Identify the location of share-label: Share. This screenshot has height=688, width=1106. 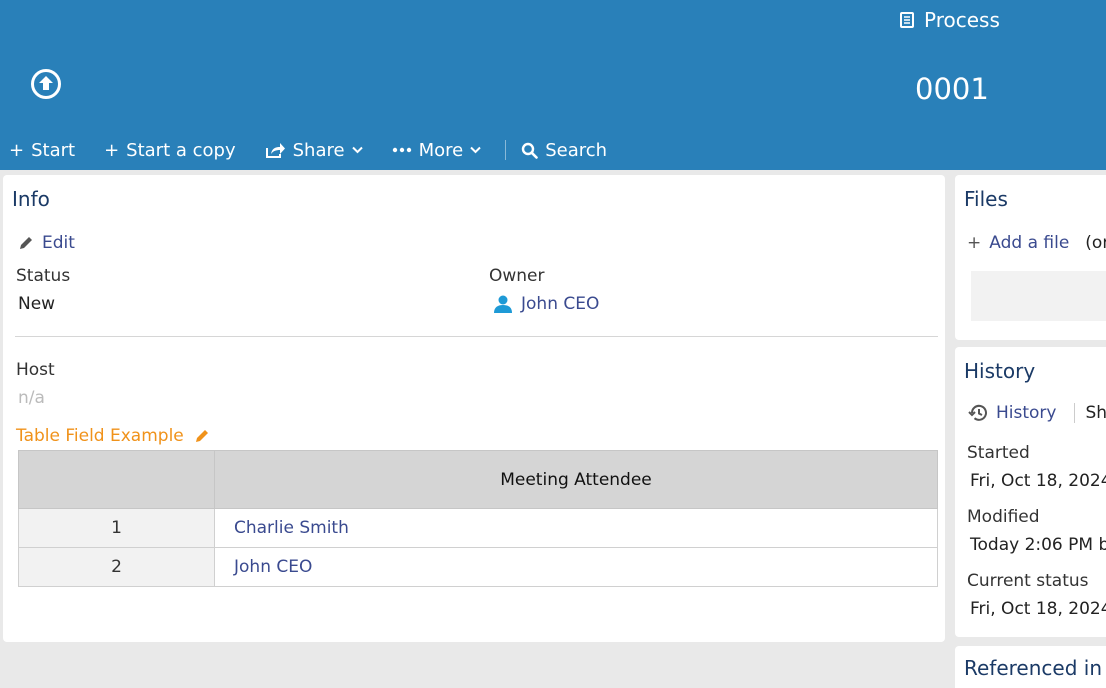
(318, 150).